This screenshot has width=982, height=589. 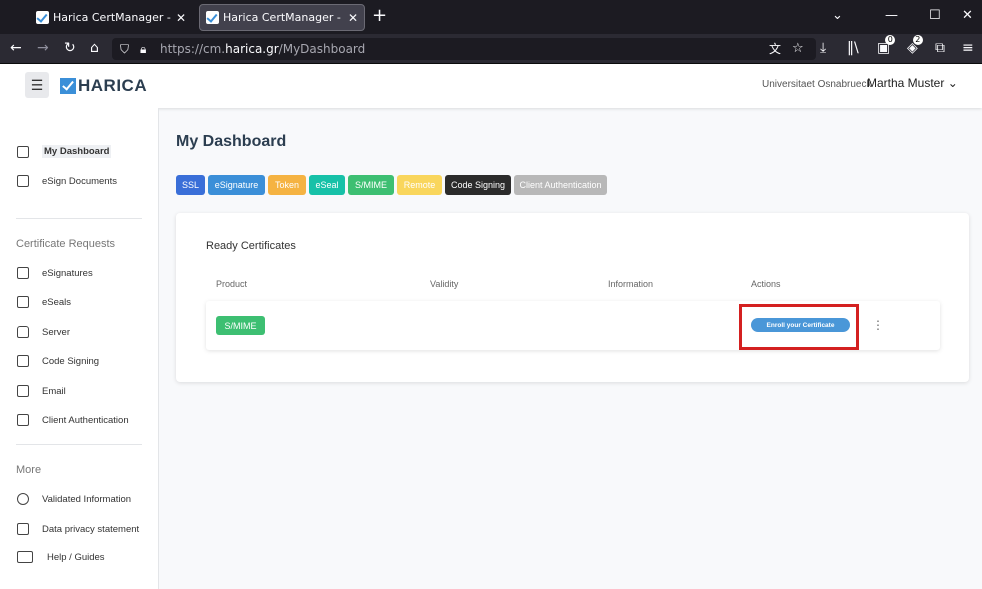 What do you see at coordinates (775, 49) in the screenshot?
I see `translate-icon: 文` at bounding box center [775, 49].